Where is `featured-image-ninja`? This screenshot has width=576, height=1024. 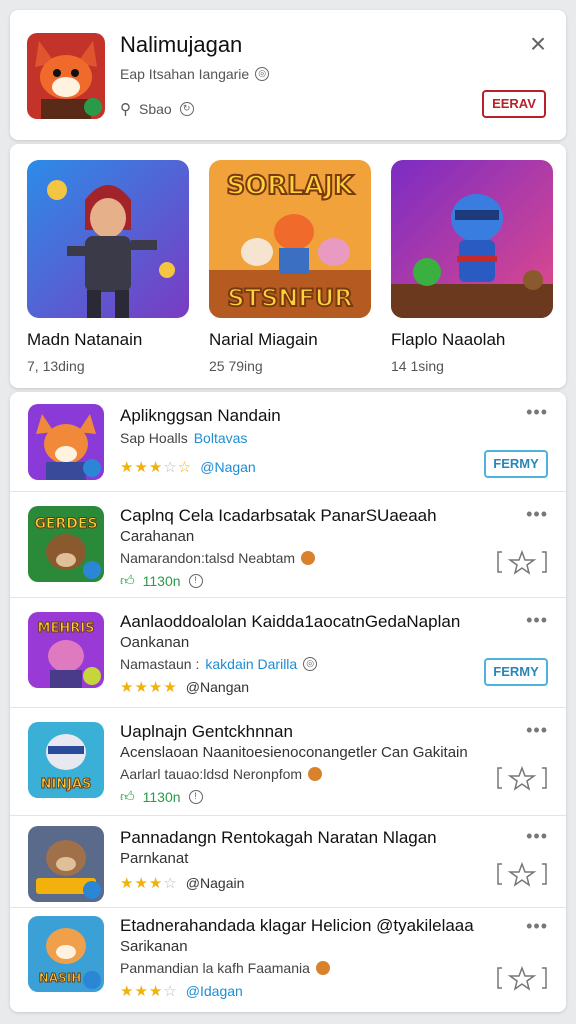 featured-image-ninja is located at coordinates (472, 239).